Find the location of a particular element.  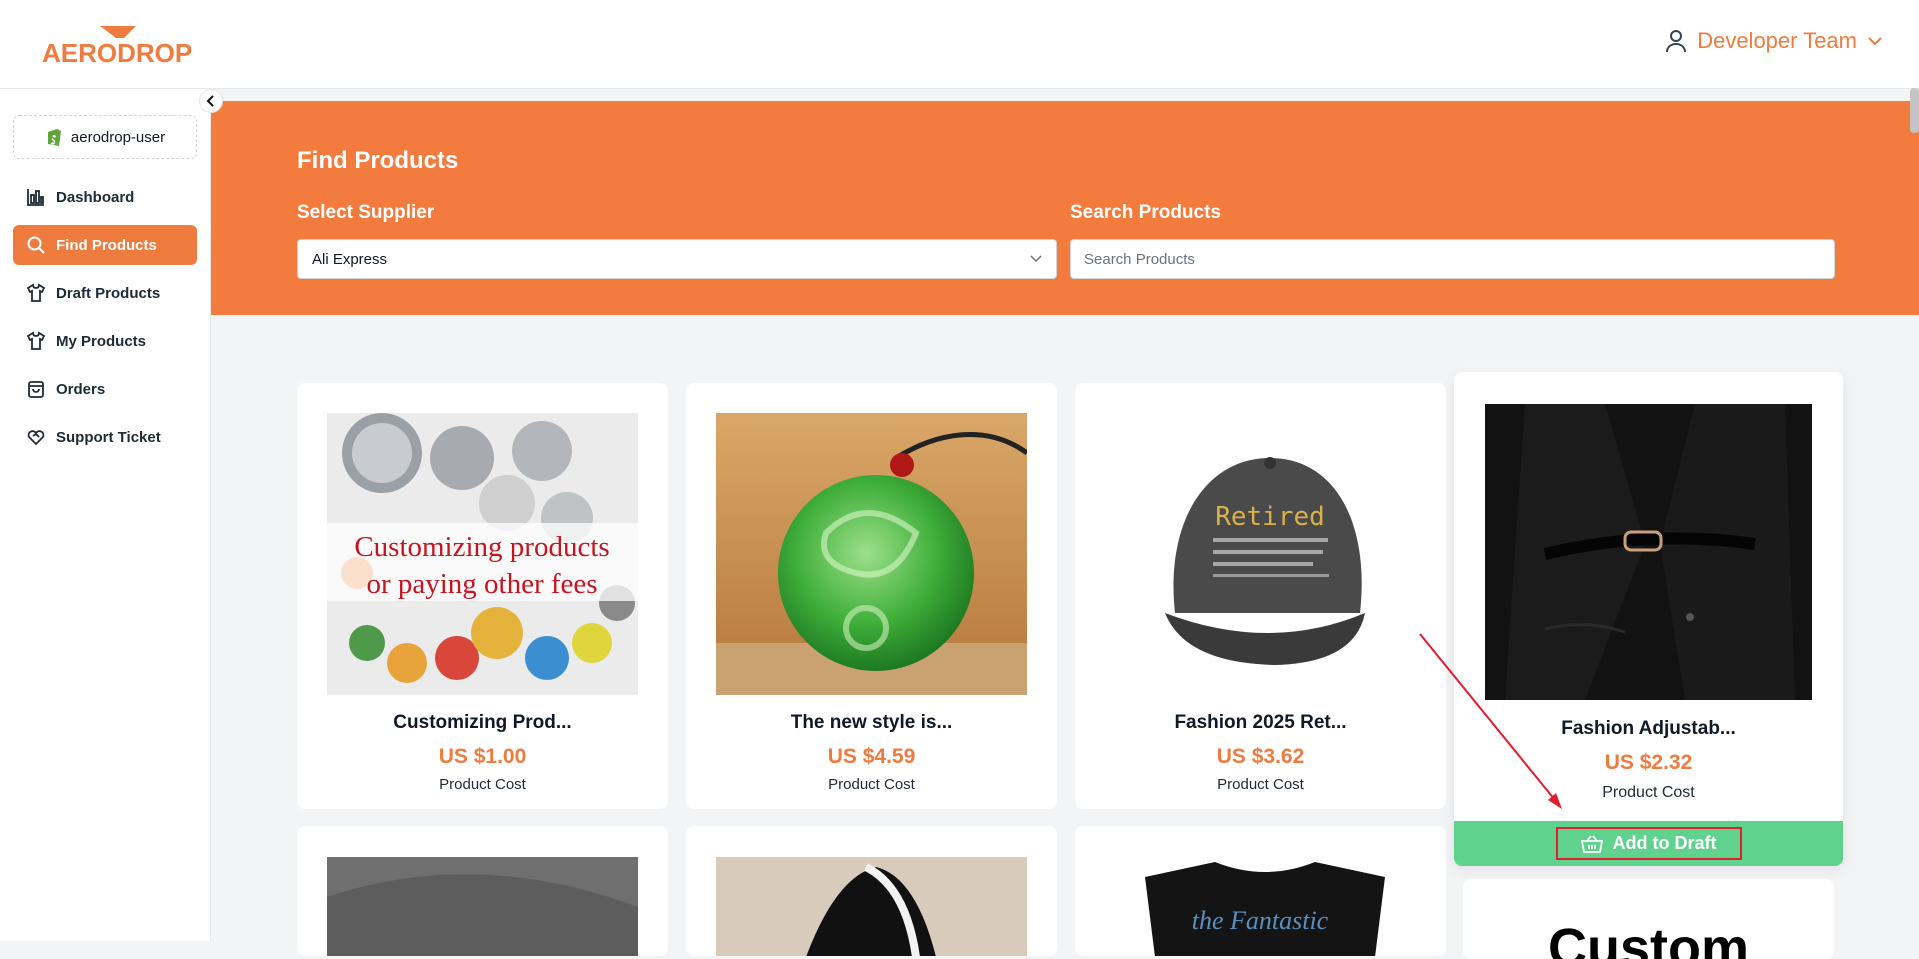

product-card: Custom is located at coordinates (1648, 919).